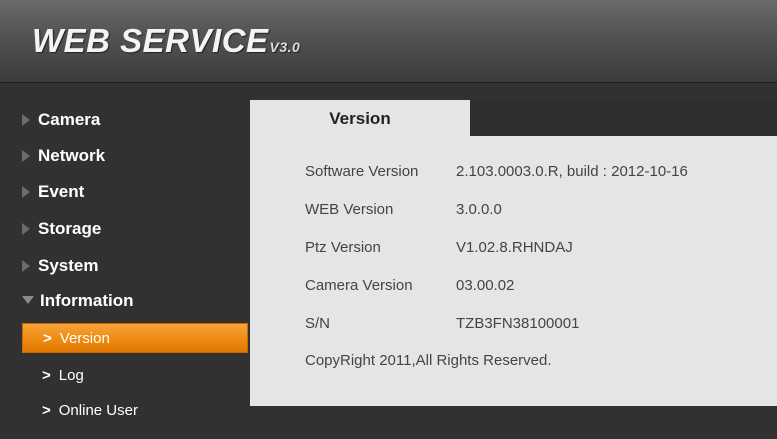 The height and width of the screenshot is (439, 777). I want to click on info-row-serial-number: S/N TZB3FN38100001, so click(442, 323).